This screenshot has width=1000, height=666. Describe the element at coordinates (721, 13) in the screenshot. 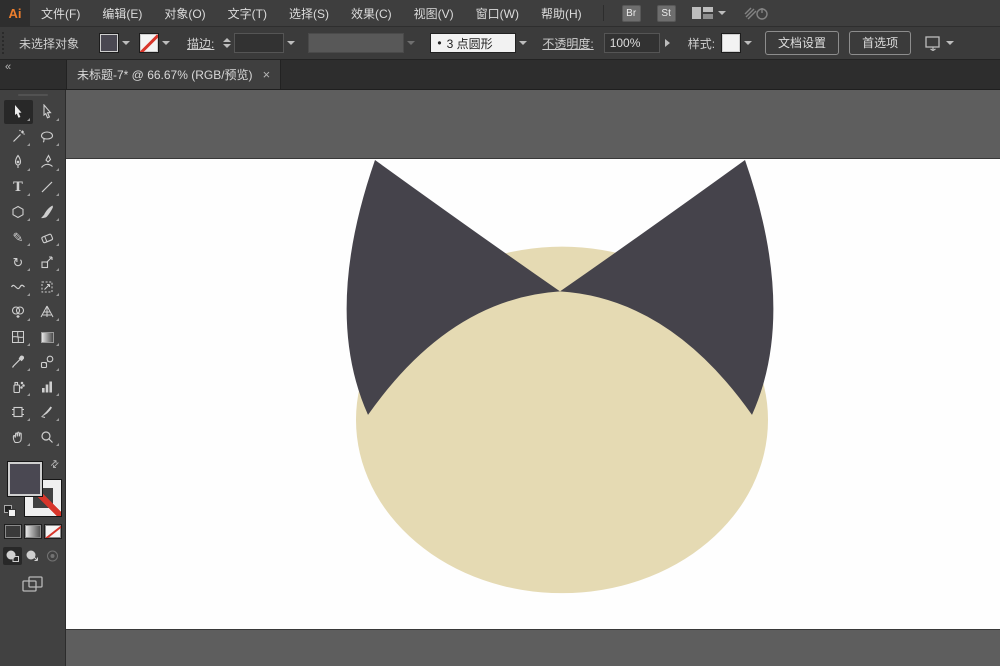

I see `workspace-chevron-icon` at that location.